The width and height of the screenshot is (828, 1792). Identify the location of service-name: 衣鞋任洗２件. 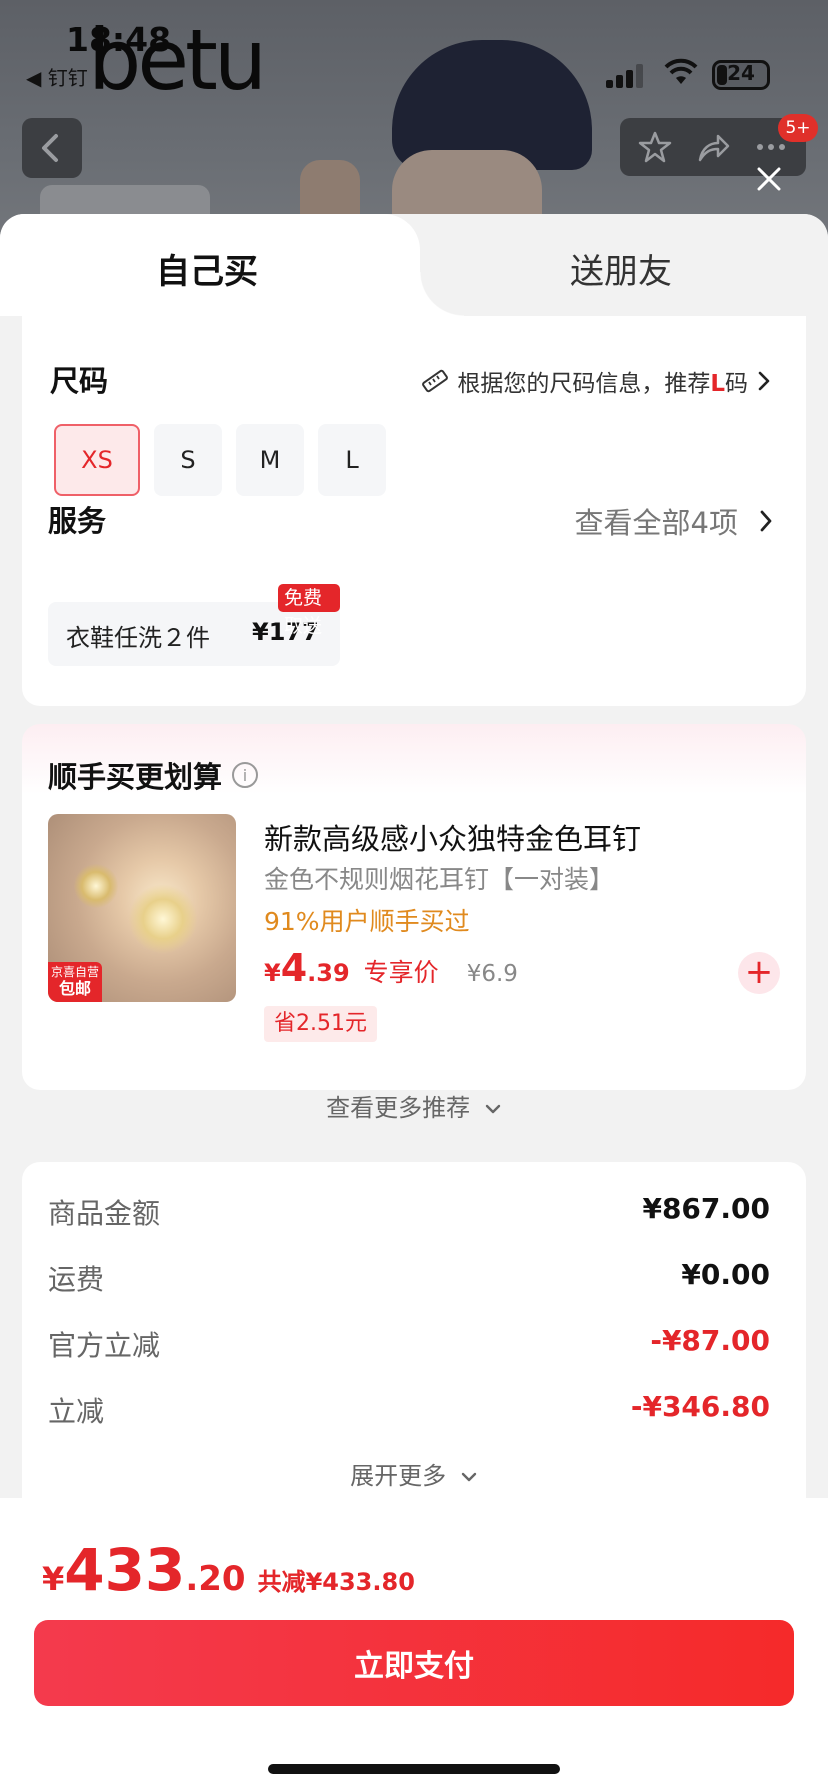
(138, 638).